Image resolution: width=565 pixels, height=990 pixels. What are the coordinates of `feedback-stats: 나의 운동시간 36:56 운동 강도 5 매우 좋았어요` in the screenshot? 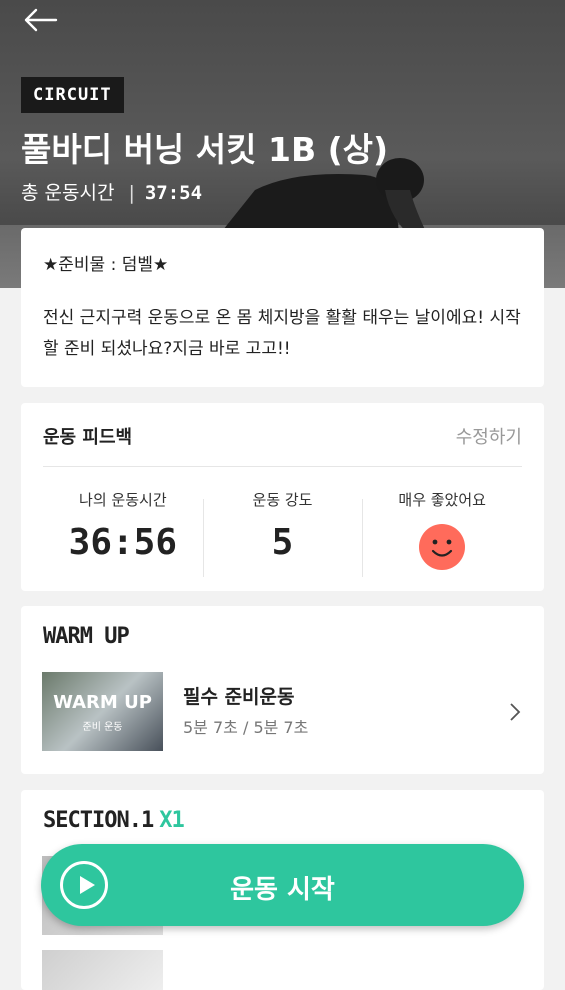 It's located at (282, 534).